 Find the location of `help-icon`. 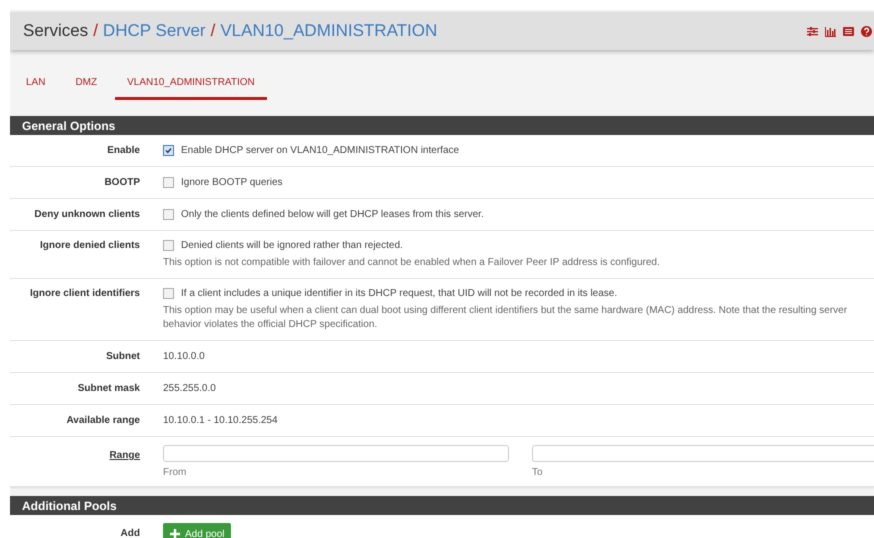

help-icon is located at coordinates (866, 31).